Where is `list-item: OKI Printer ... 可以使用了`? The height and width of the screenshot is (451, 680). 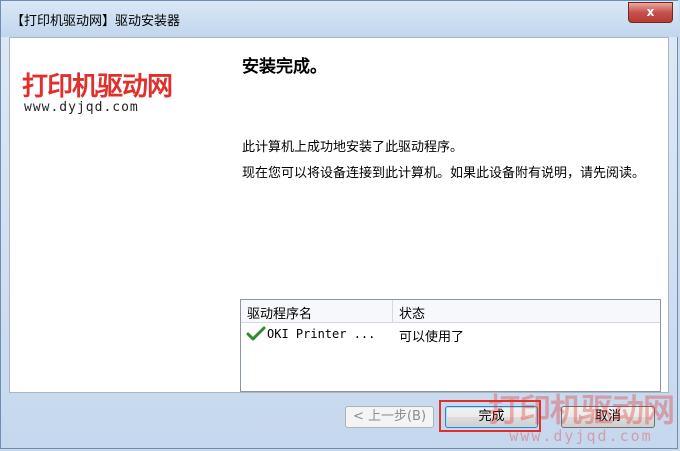 list-item: OKI Printer ... 可以使用了 is located at coordinates (450, 334).